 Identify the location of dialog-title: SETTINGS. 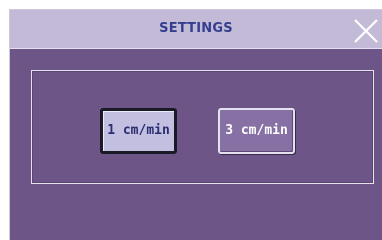
(196, 28).